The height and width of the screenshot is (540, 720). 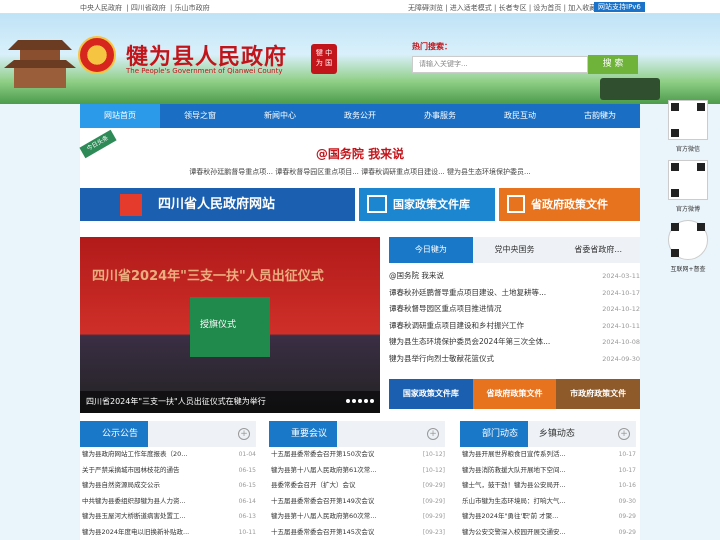 What do you see at coordinates (627, 532) in the screenshot?
I see `list-item-date: 09-29` at bounding box center [627, 532].